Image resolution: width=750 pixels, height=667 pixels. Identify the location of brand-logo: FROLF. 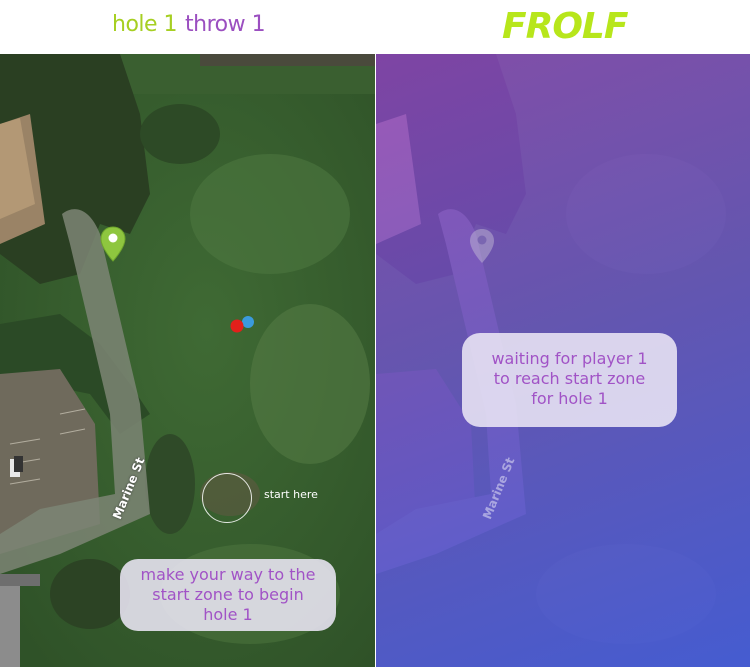
(565, 26).